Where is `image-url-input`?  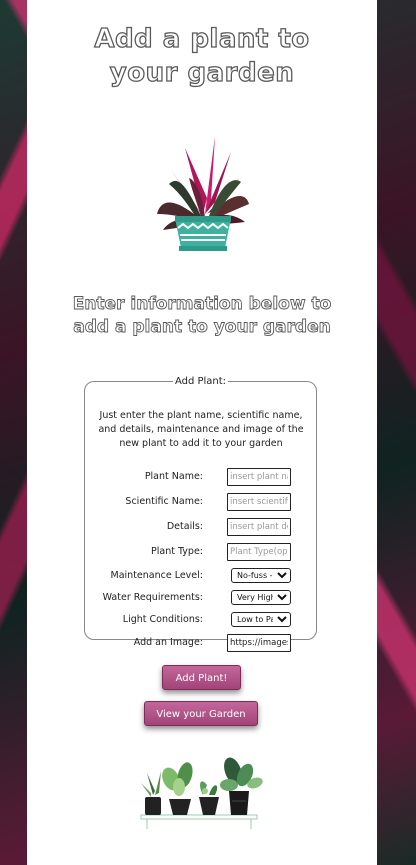
image-url-input is located at coordinates (259, 643).